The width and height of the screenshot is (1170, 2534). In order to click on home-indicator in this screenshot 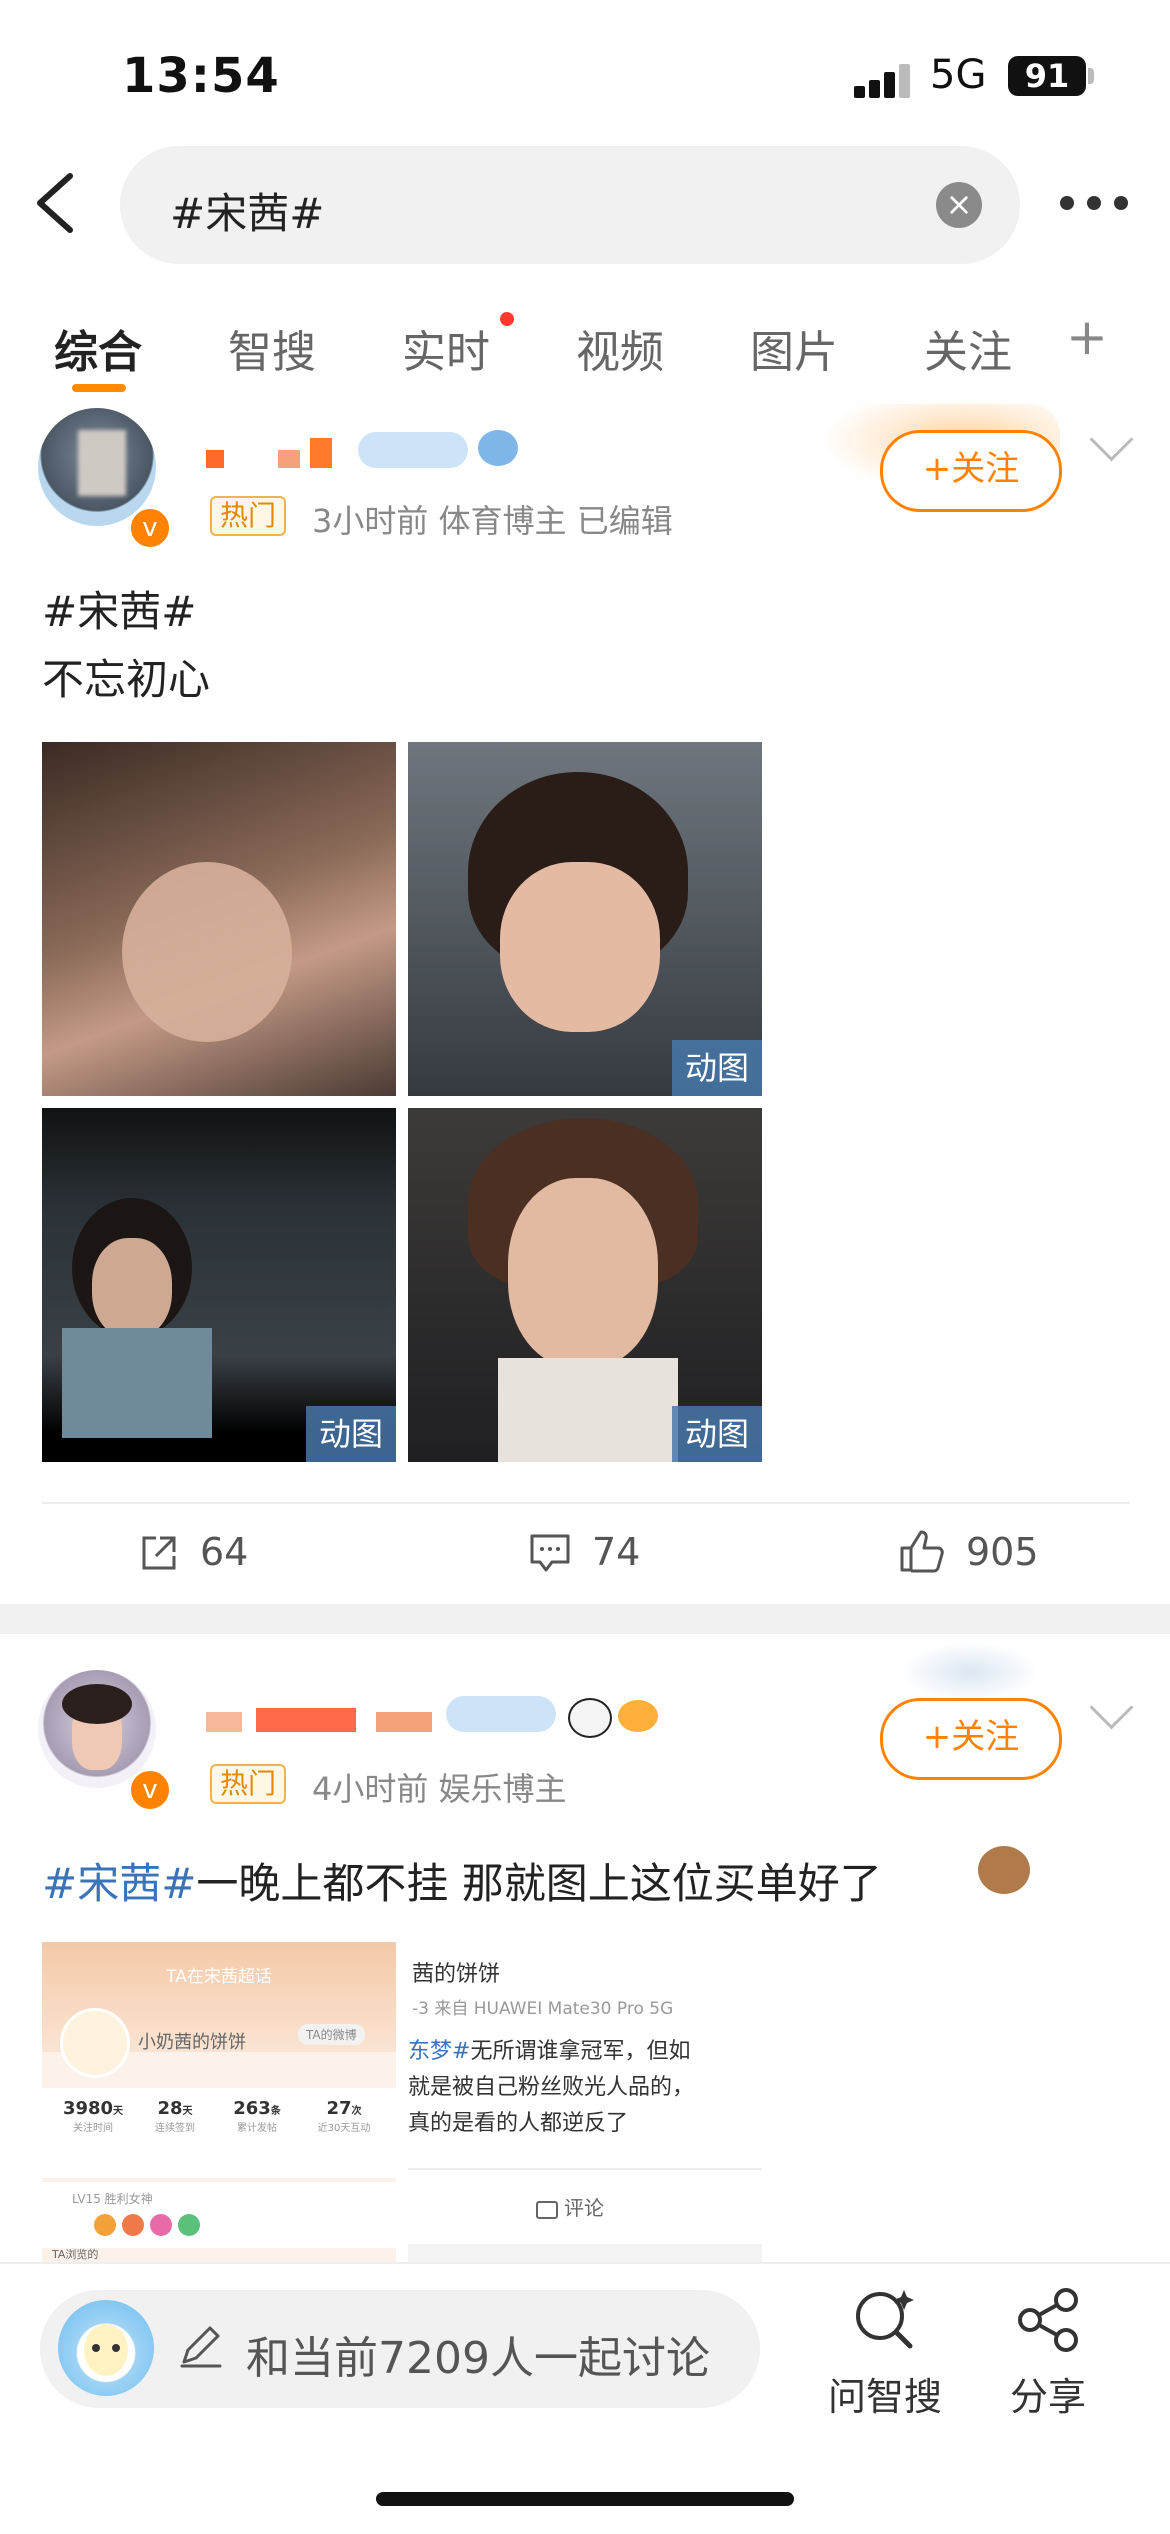, I will do `click(585, 2499)`.